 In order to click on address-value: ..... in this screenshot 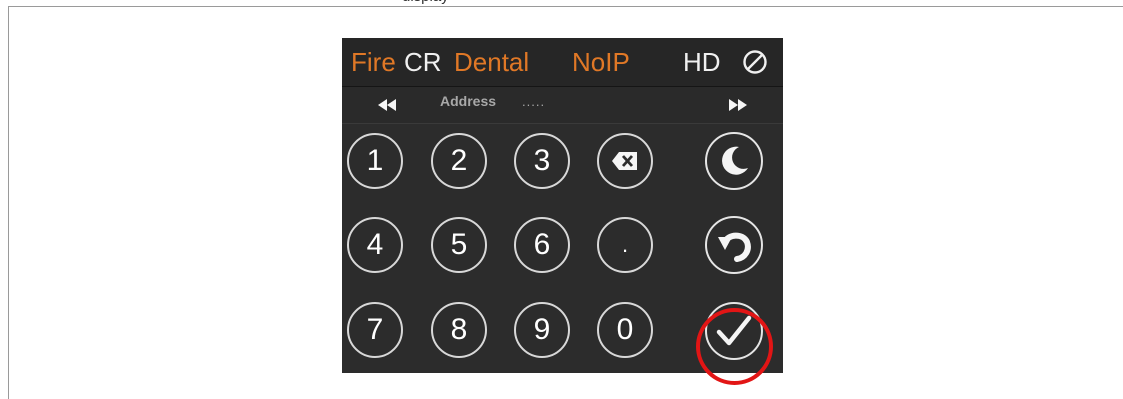, I will do `click(534, 101)`.